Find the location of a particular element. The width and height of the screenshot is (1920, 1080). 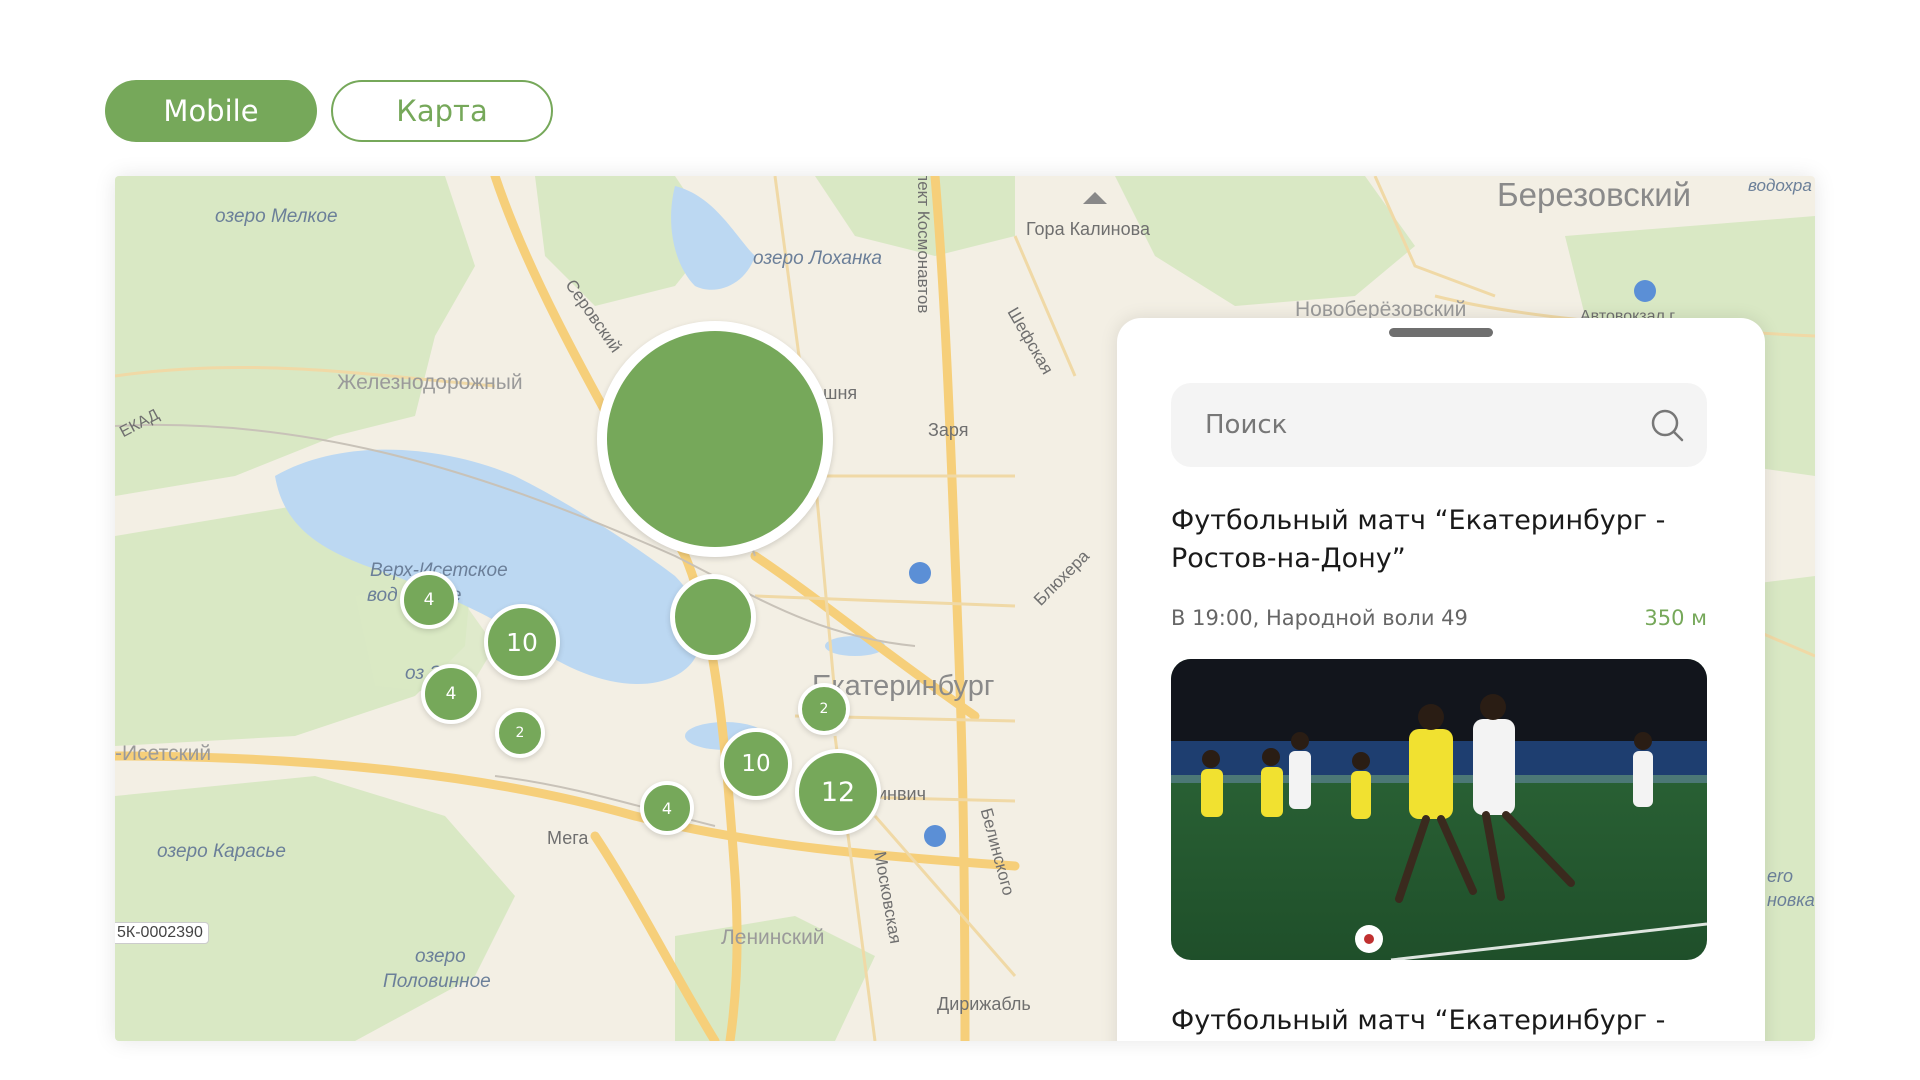

event-title: Футбольный матч “Екатеринбург - is located at coordinates (1451, 1021).